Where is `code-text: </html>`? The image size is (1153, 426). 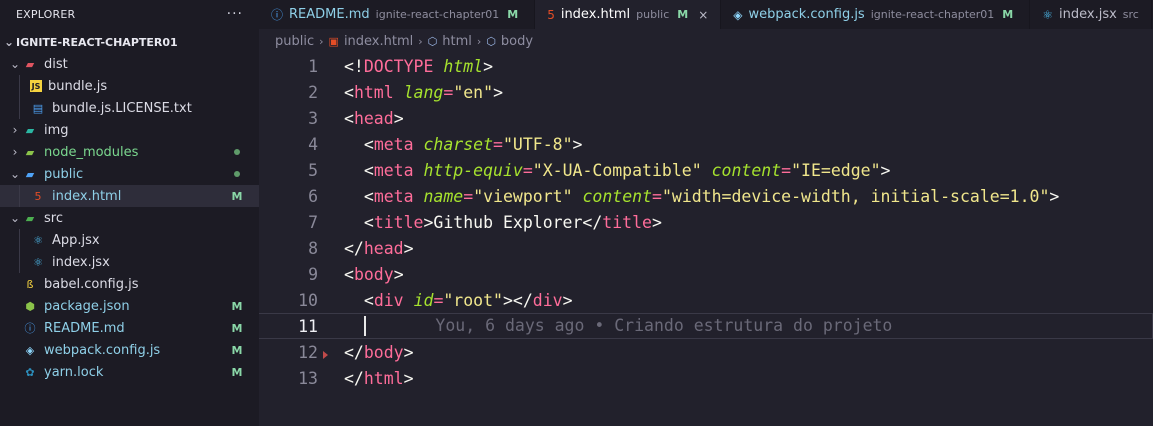
code-text: </html> is located at coordinates (379, 378).